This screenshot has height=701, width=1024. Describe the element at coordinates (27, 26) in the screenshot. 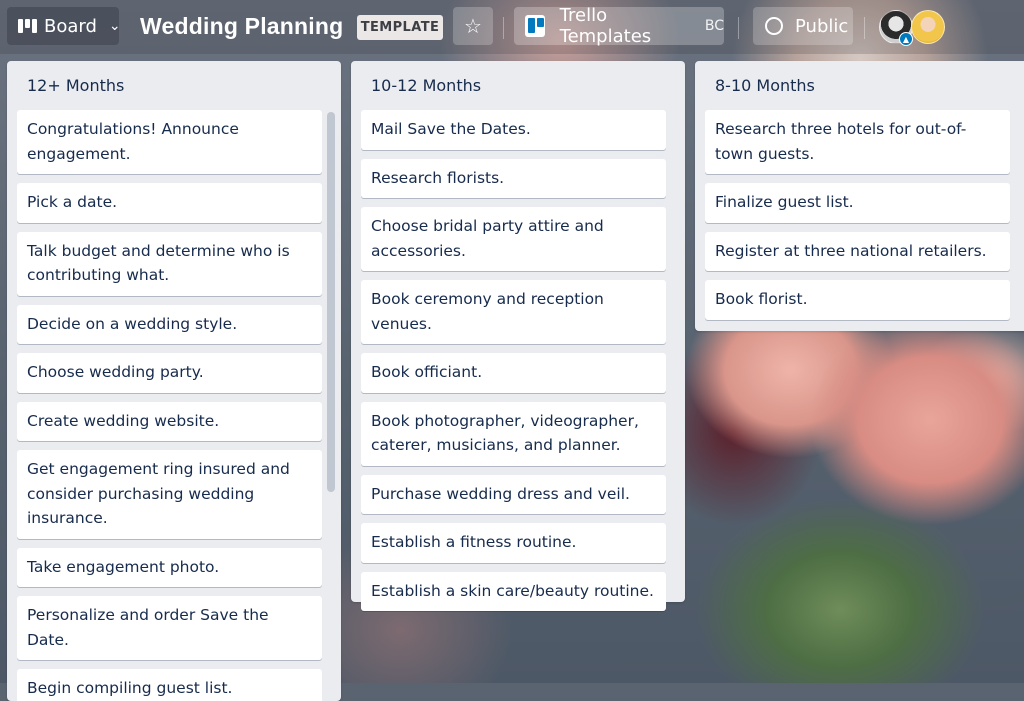

I see `board-icon` at that location.